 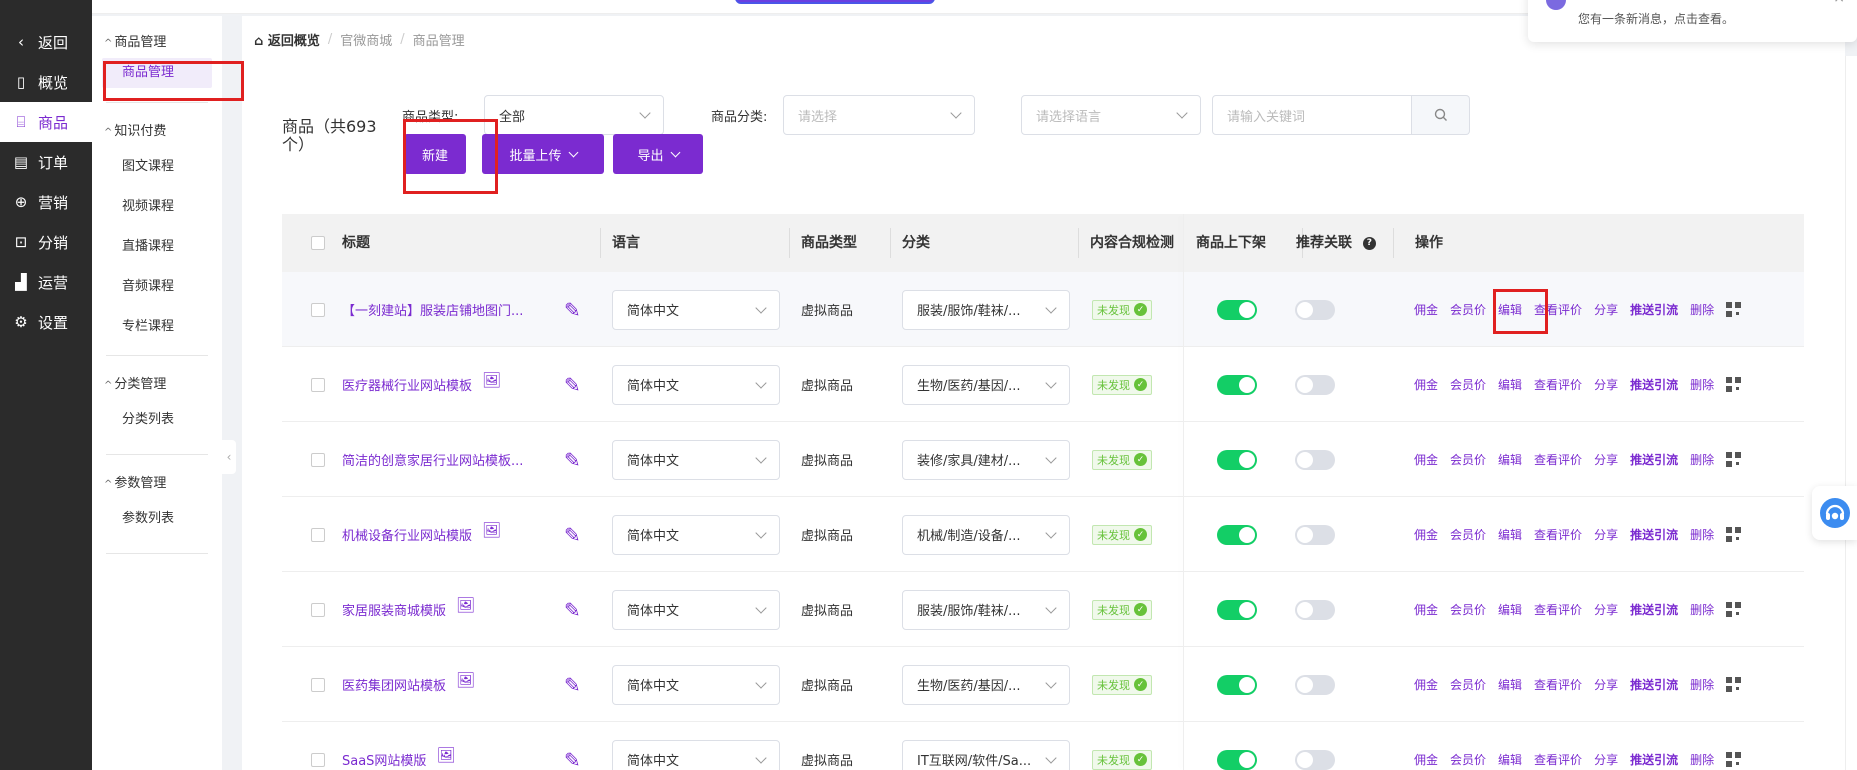 I want to click on select-all-checkbox, so click(x=318, y=243).